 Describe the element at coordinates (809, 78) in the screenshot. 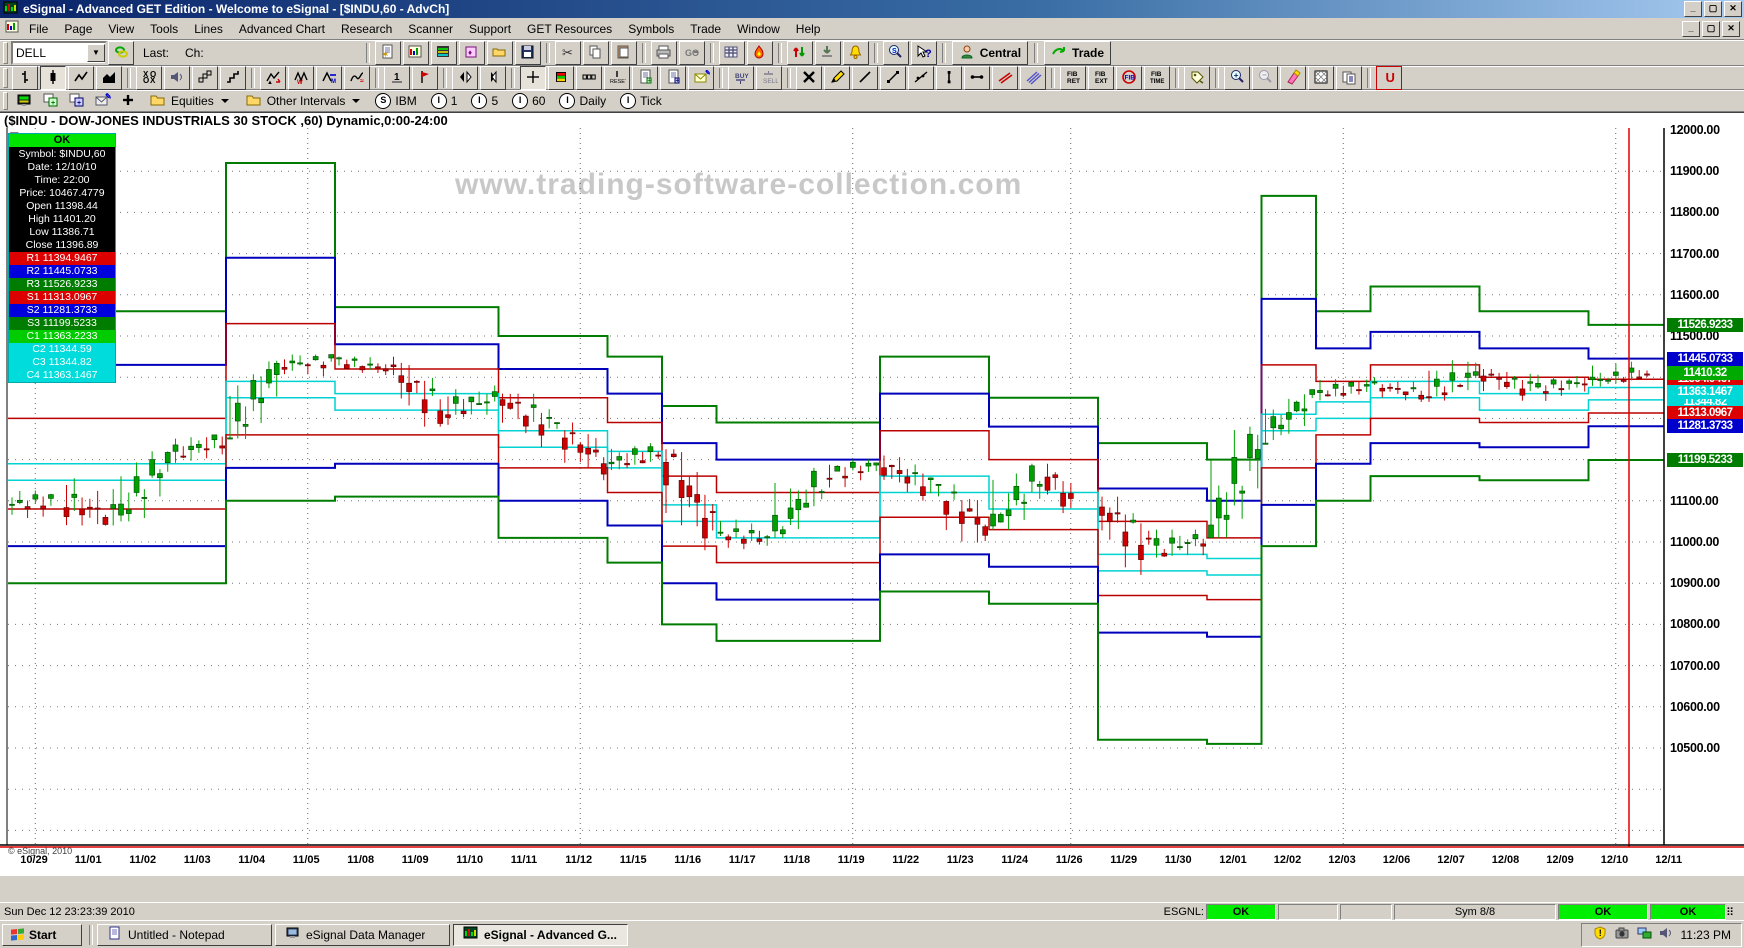

I see `delete-tool-button` at that location.